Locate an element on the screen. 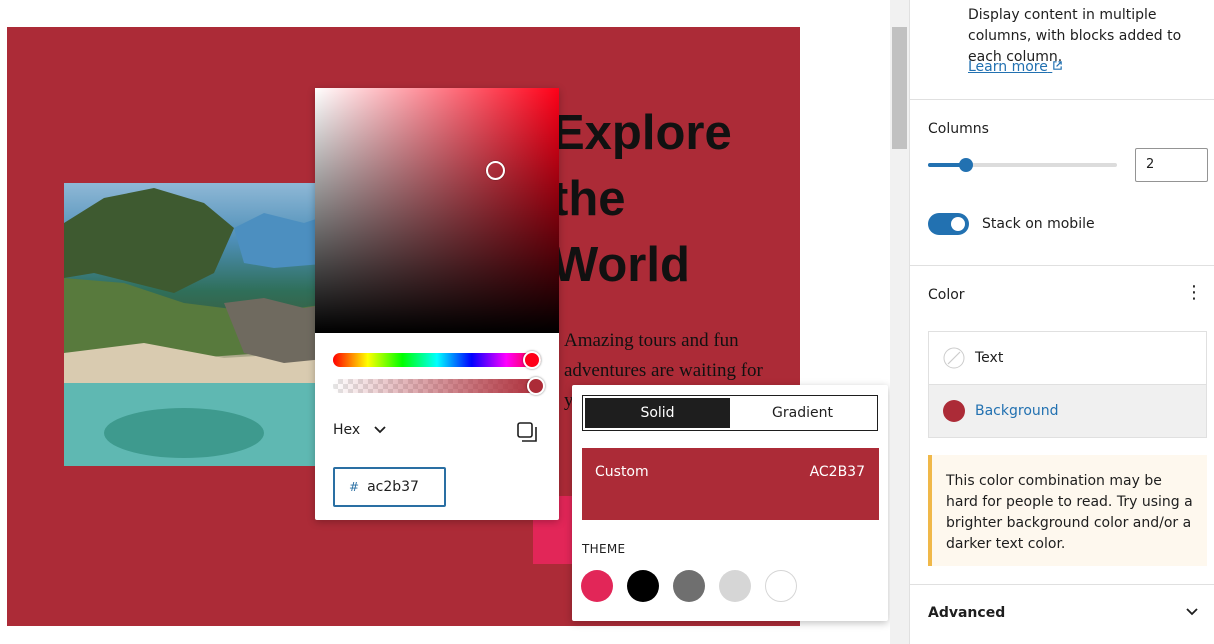 The height and width of the screenshot is (644, 1214). learn-more-label: Learn more is located at coordinates (1008, 67).